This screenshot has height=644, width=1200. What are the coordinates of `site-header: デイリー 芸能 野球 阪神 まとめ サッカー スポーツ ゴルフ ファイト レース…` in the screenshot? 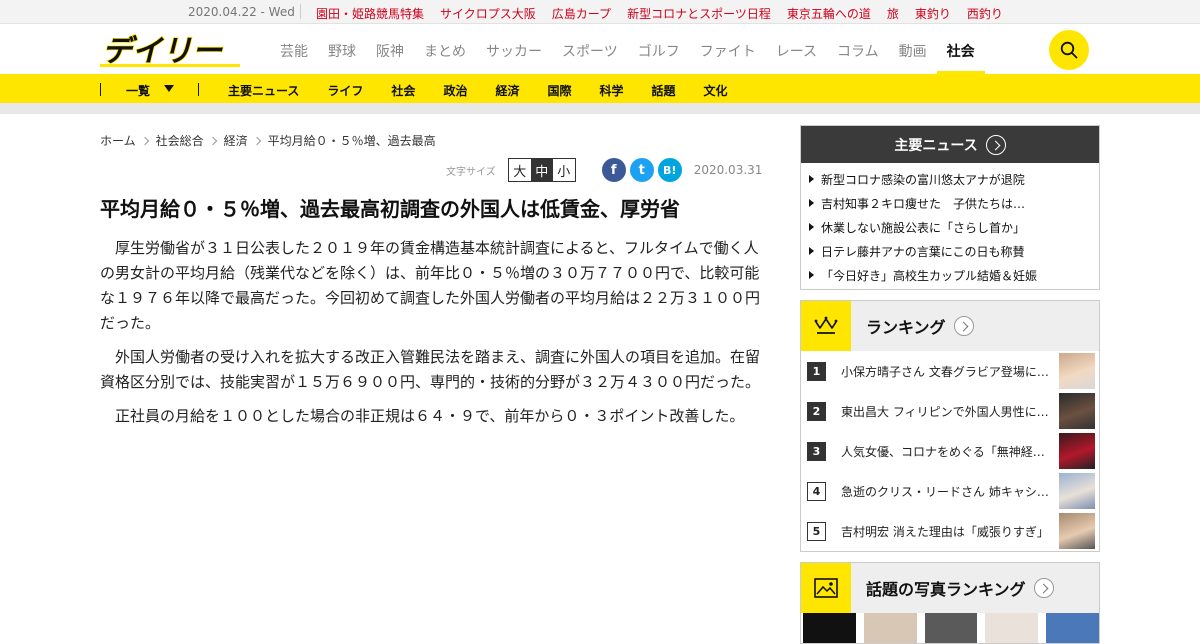 It's located at (600, 49).